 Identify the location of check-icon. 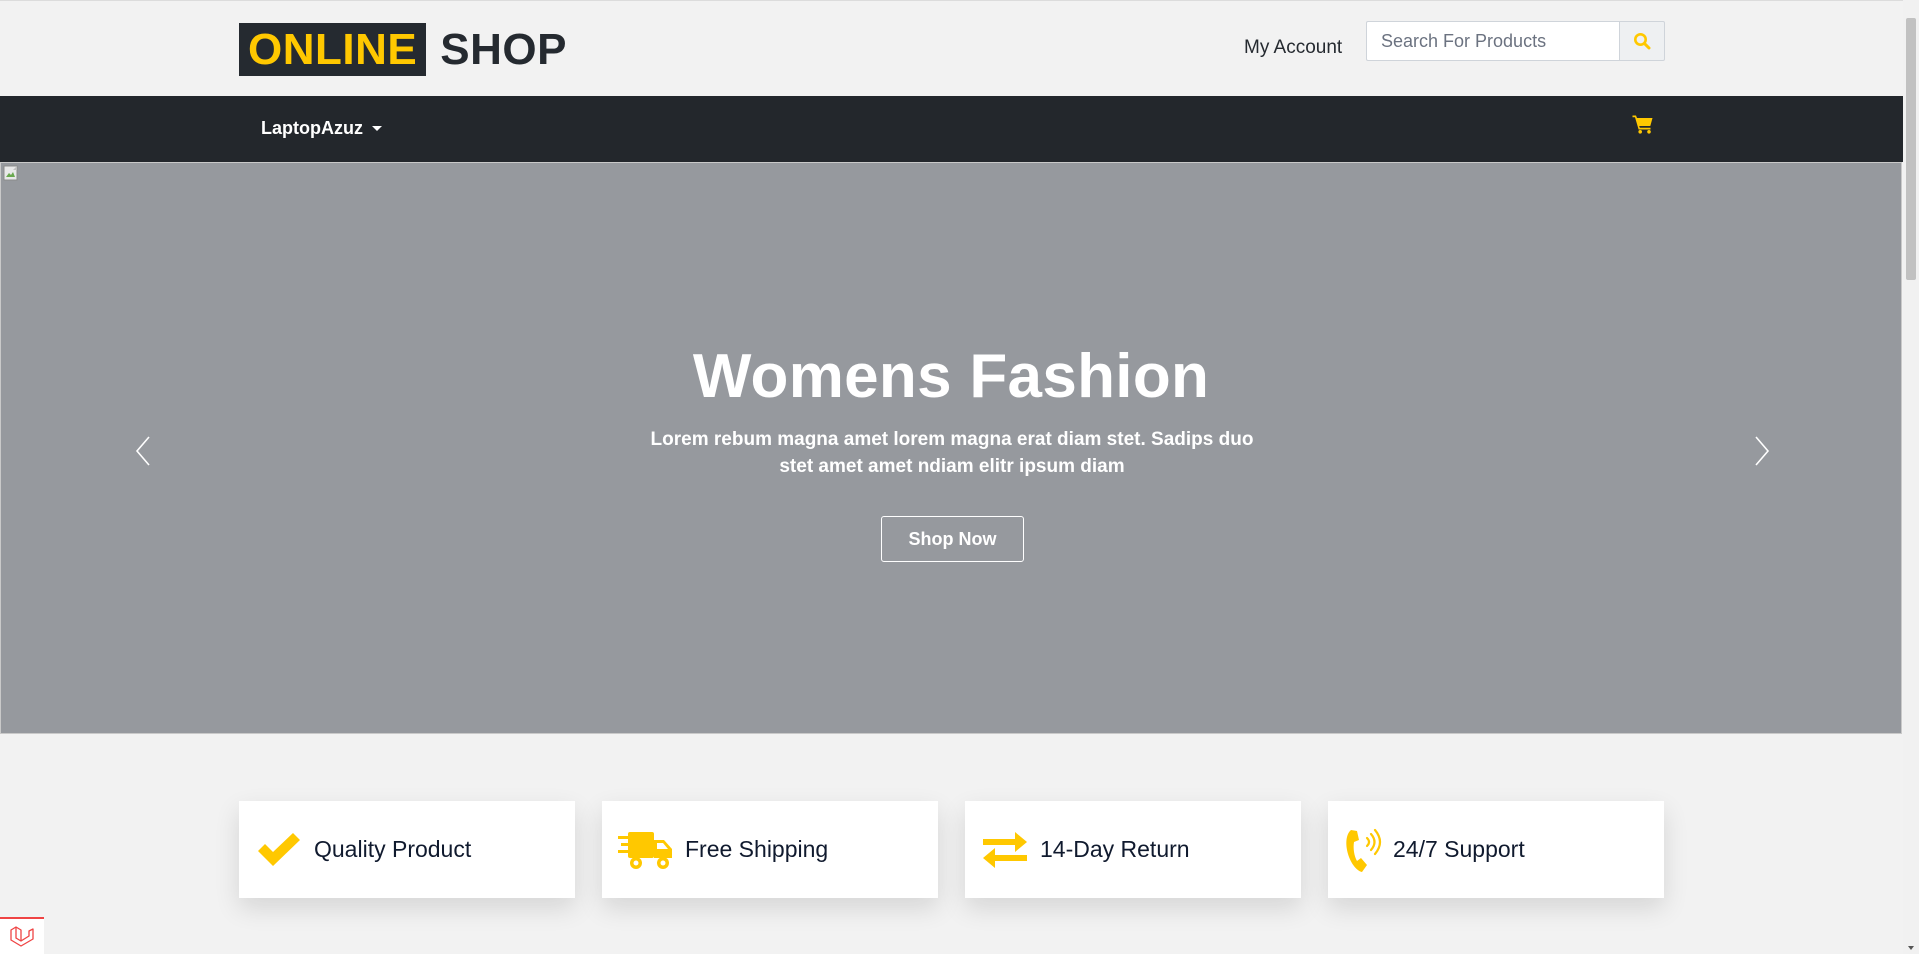
(279, 850).